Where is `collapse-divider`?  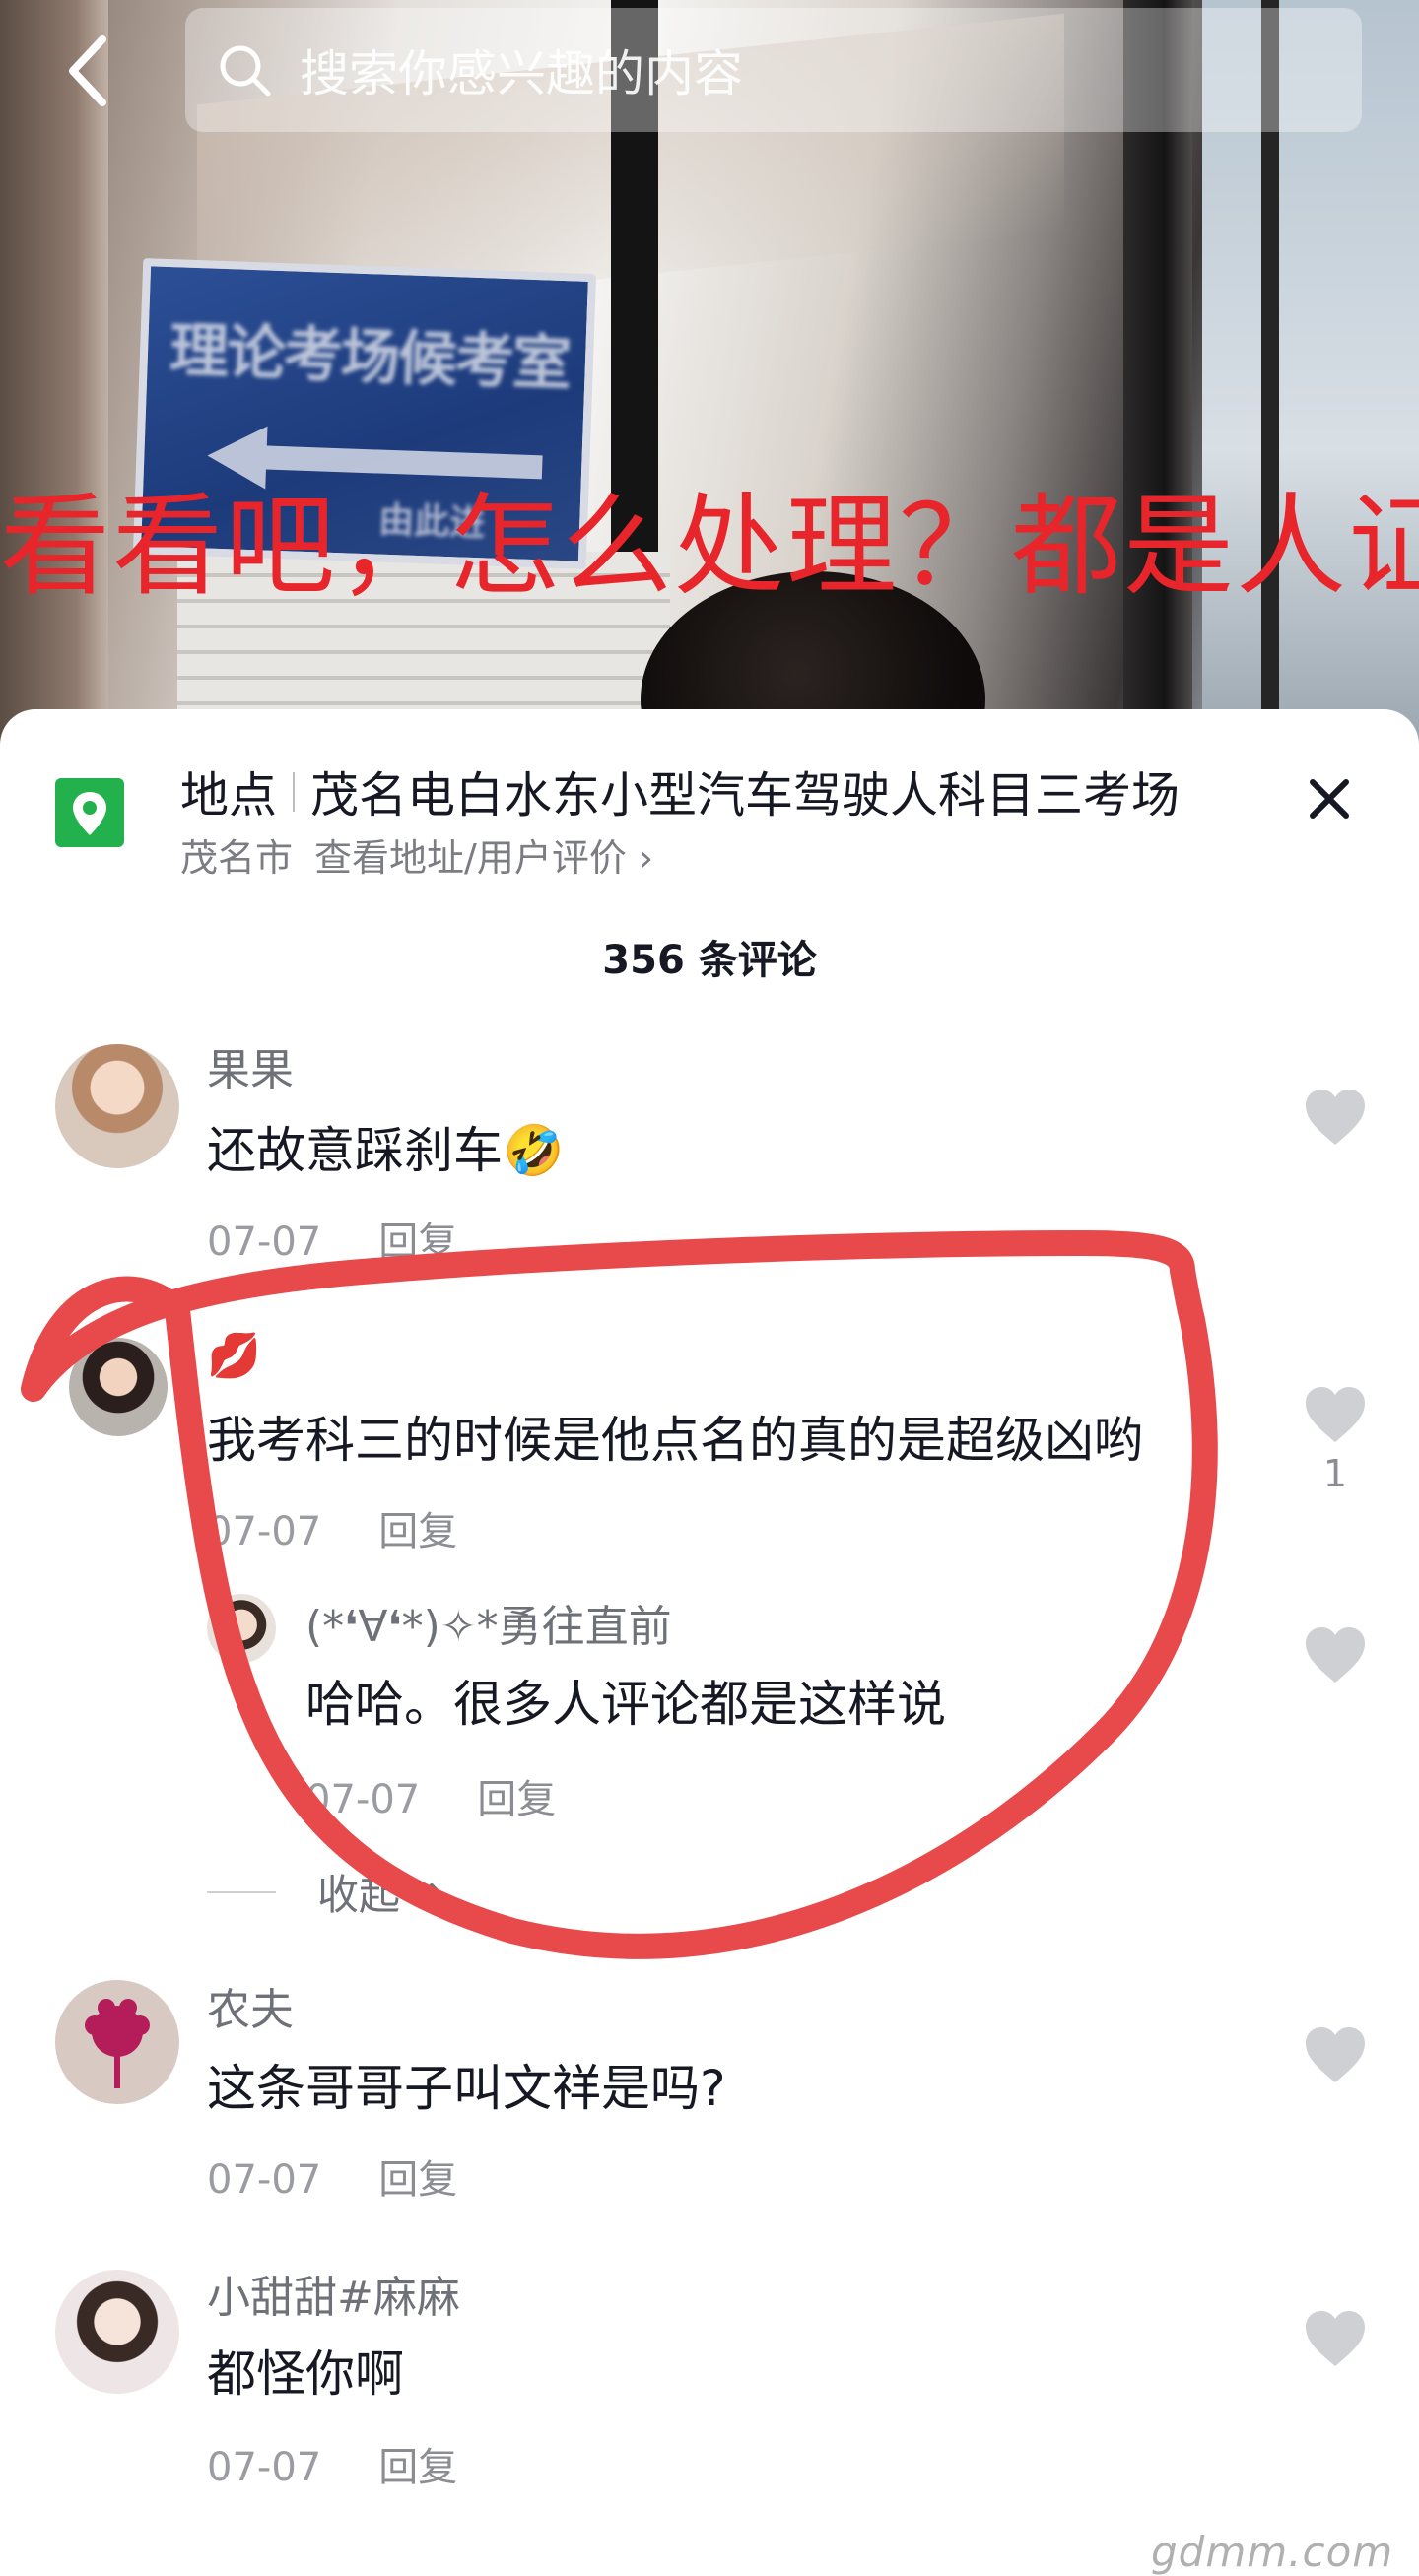 collapse-divider is located at coordinates (241, 1892).